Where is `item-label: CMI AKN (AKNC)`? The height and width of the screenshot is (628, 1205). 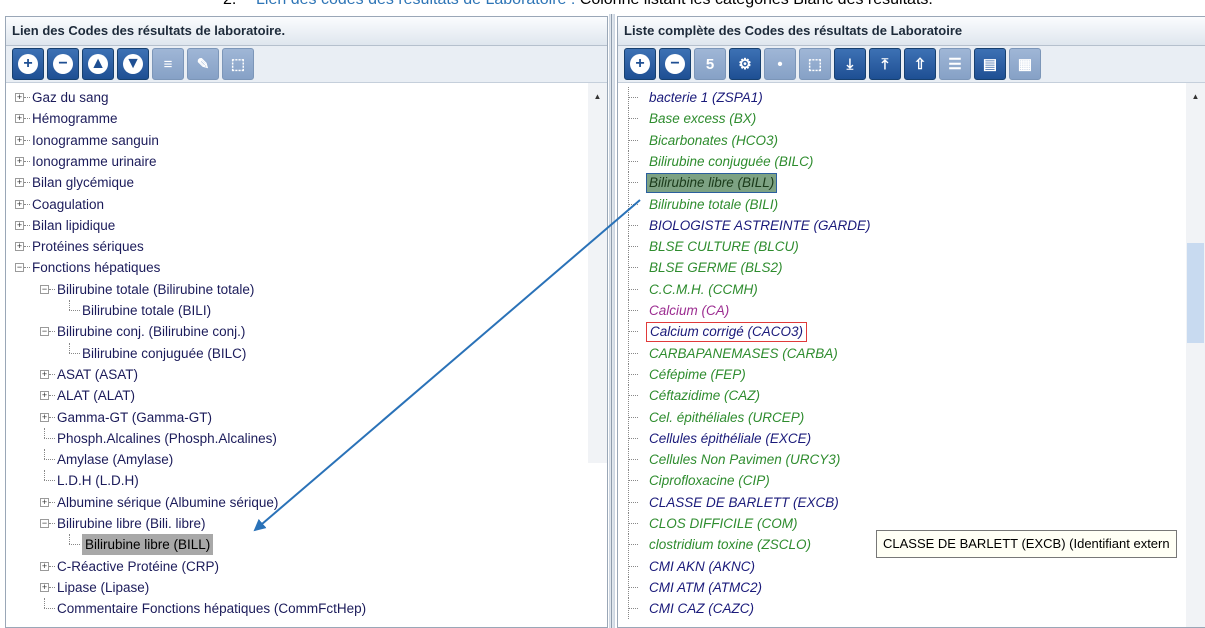 item-label: CMI AKN (AKNC) is located at coordinates (702, 566).